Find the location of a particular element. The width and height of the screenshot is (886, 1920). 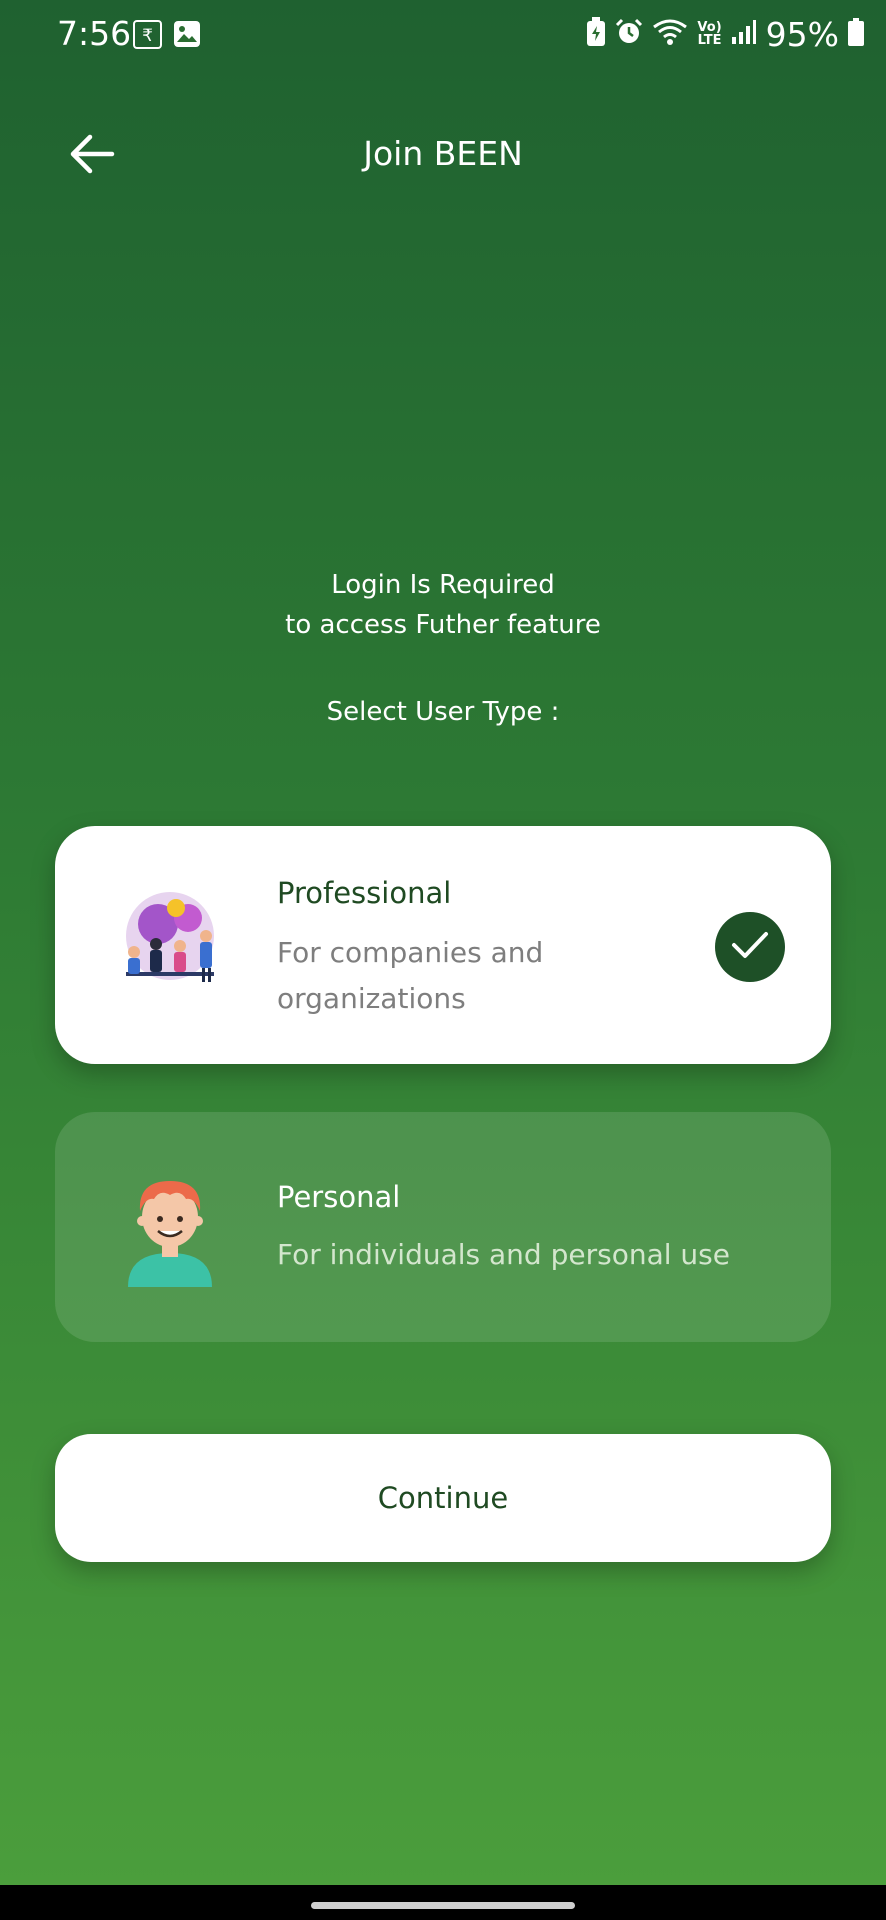

select-user-type-label: Select User Type : is located at coordinates (443, 712).